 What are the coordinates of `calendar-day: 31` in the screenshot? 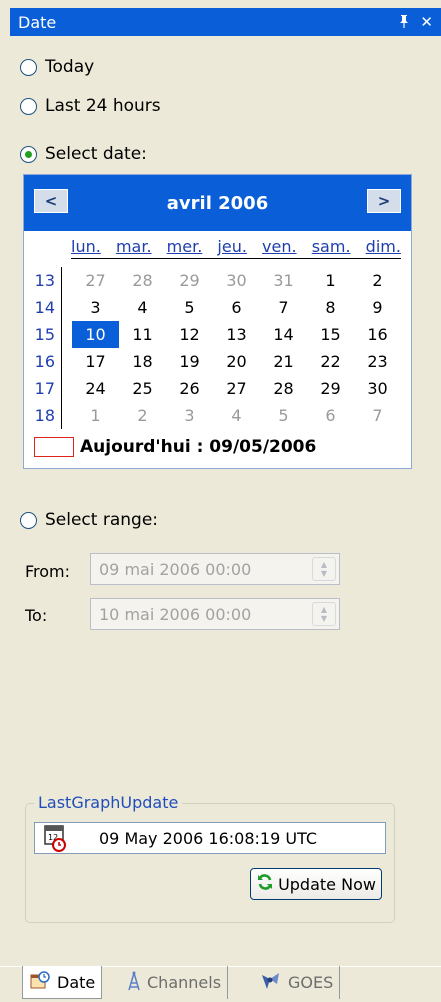 It's located at (283, 280).